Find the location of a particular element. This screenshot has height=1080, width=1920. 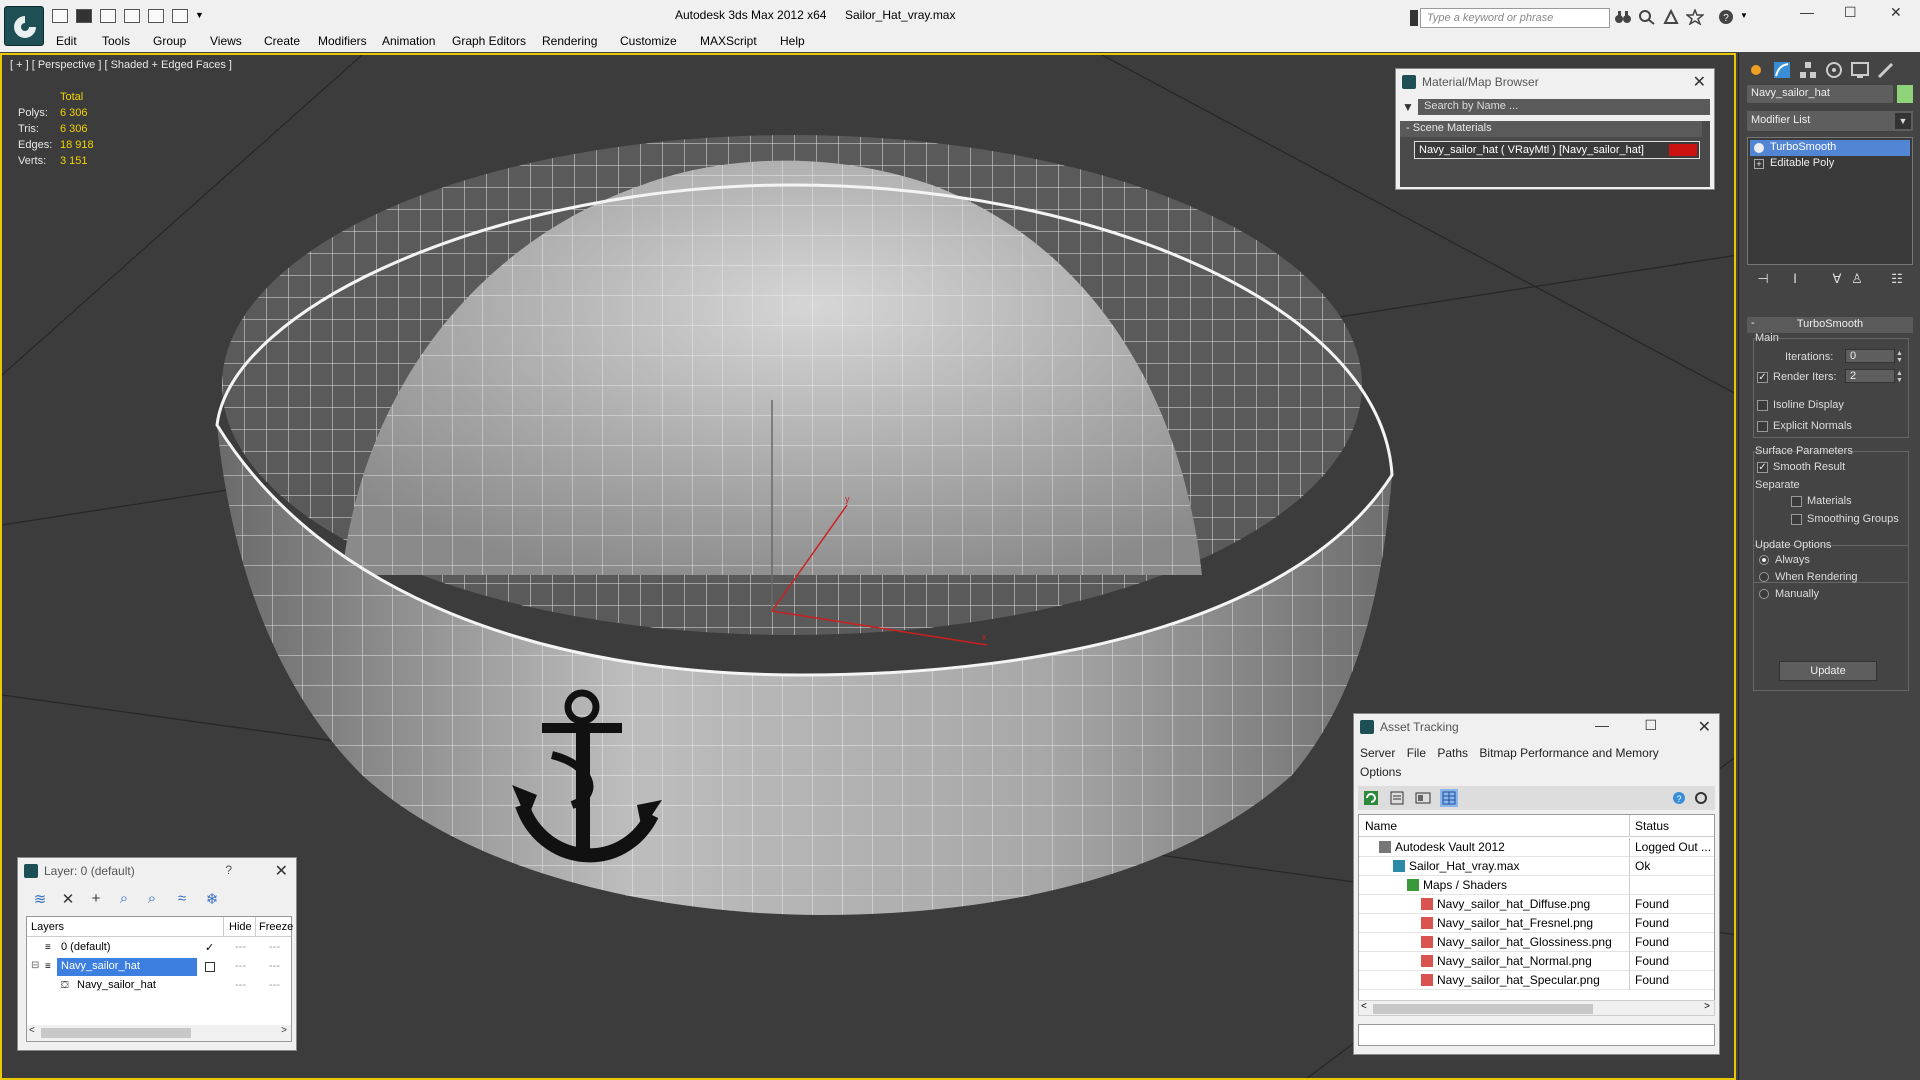

update-always-radio is located at coordinates (1764, 560).